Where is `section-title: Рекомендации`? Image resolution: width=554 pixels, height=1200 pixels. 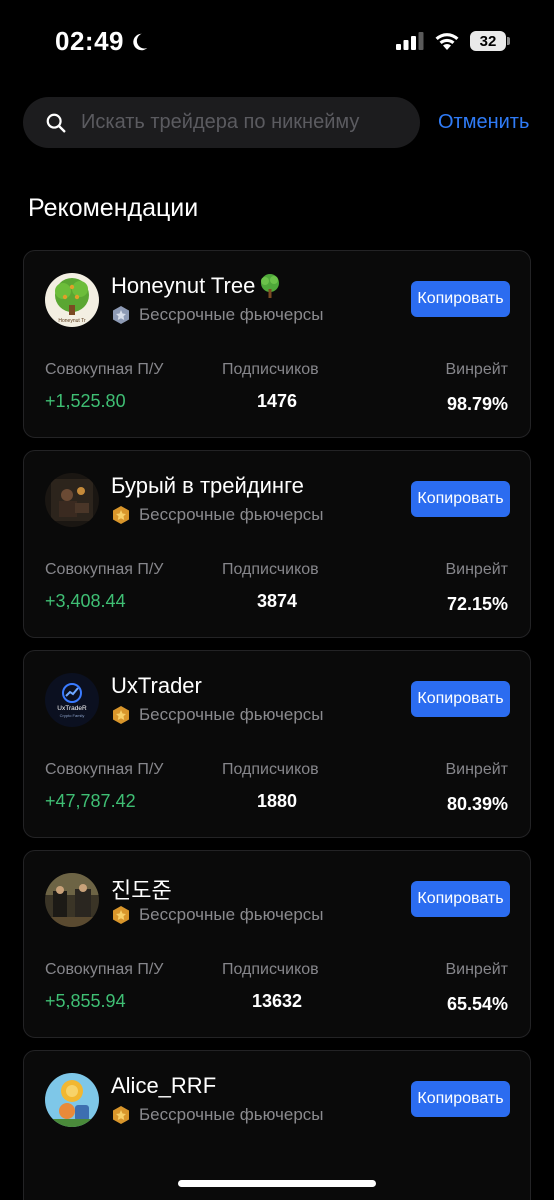 section-title: Рекомендации is located at coordinates (113, 208).